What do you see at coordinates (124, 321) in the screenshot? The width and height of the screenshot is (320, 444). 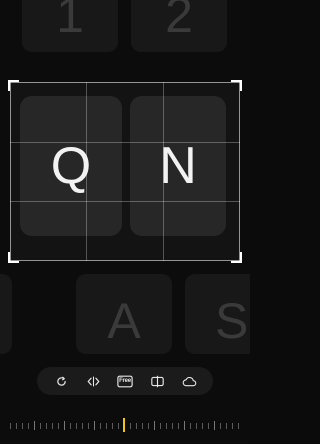 I see `background-key-label: A` at bounding box center [124, 321].